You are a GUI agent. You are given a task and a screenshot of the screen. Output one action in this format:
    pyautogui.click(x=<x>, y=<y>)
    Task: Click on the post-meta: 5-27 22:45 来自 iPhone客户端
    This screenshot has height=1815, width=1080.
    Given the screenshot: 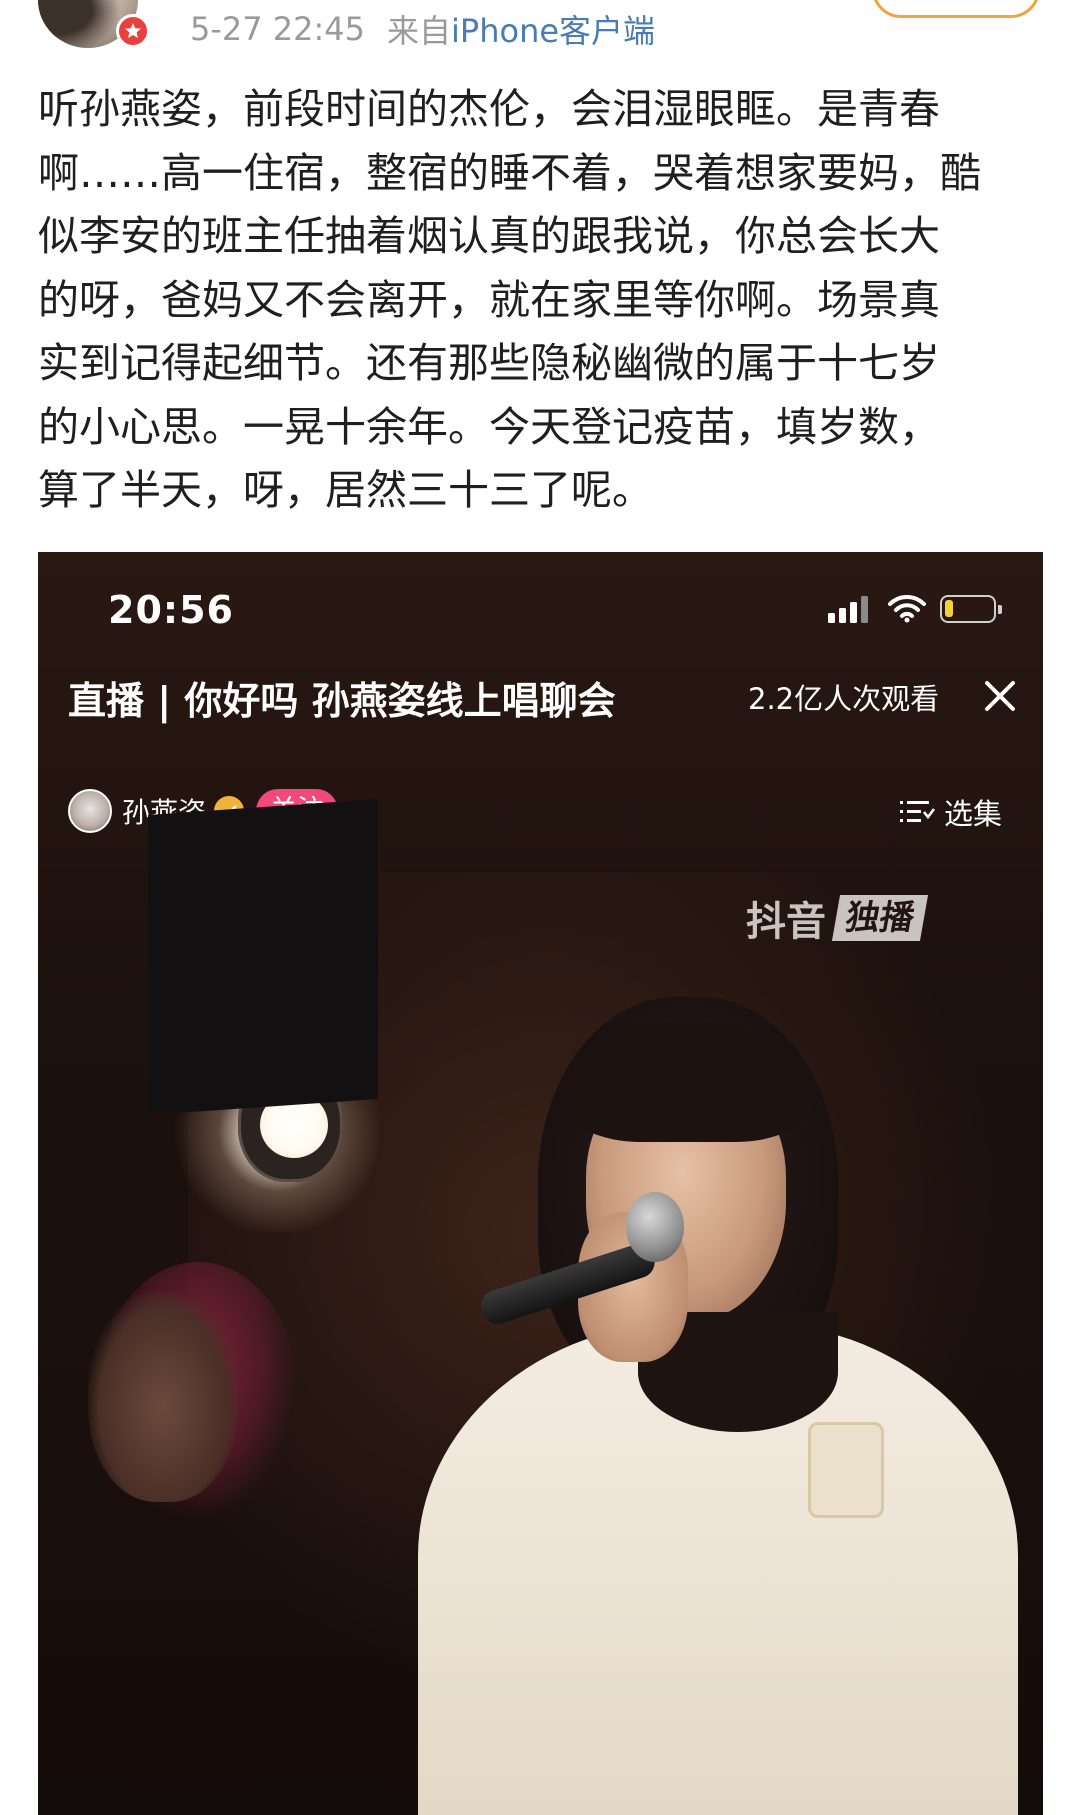 What is the action you would take?
    pyautogui.click(x=422, y=29)
    